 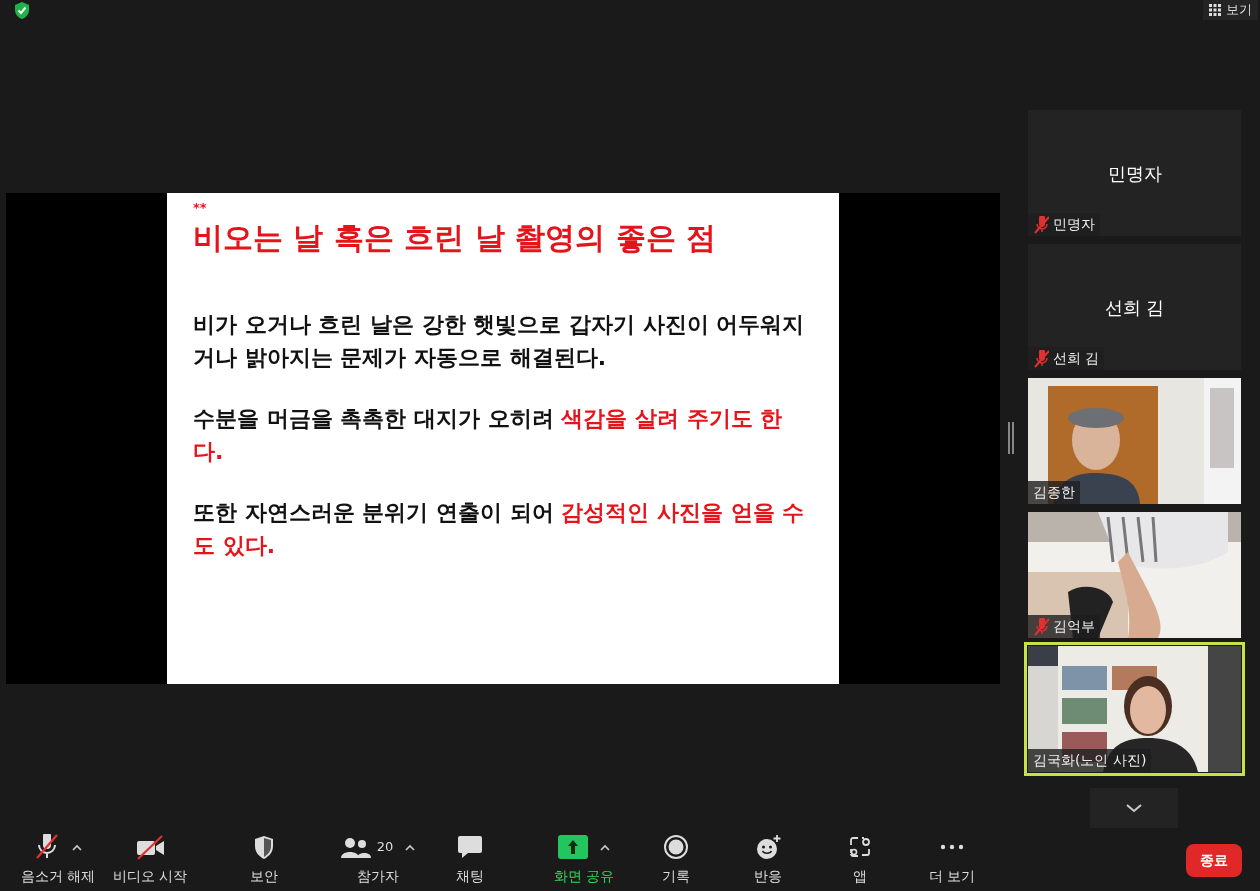 What do you see at coordinates (1230, 10) in the screenshot?
I see `view-button: 보기` at bounding box center [1230, 10].